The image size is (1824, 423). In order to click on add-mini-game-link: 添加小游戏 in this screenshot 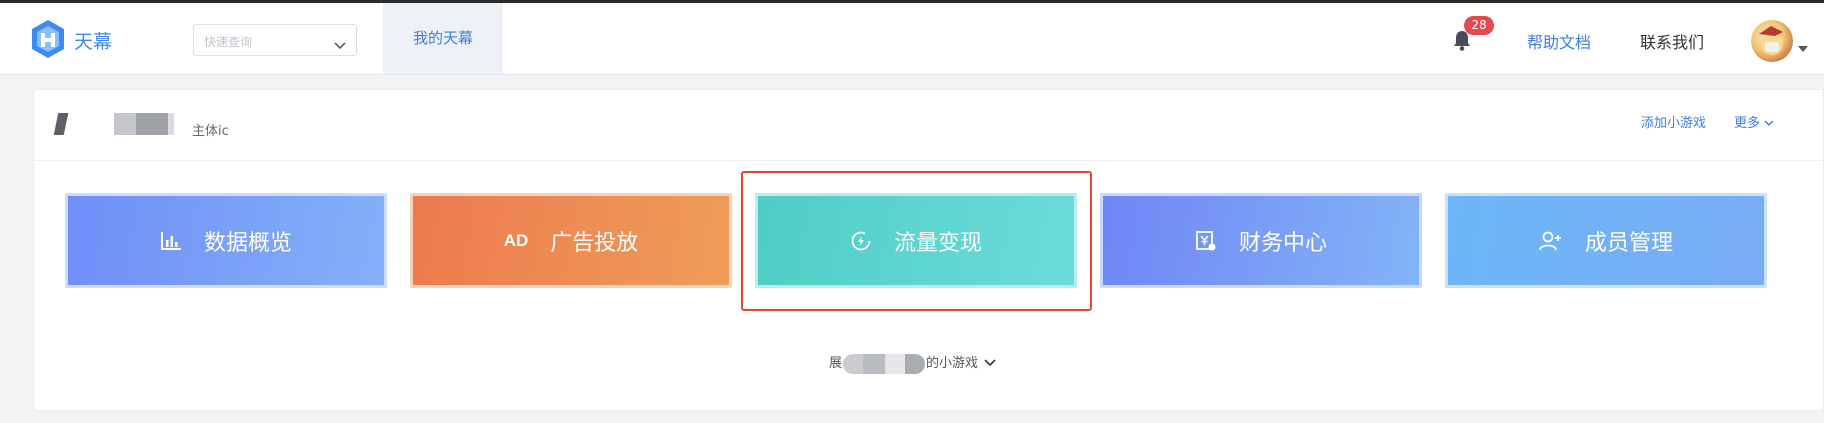, I will do `click(1673, 121)`.